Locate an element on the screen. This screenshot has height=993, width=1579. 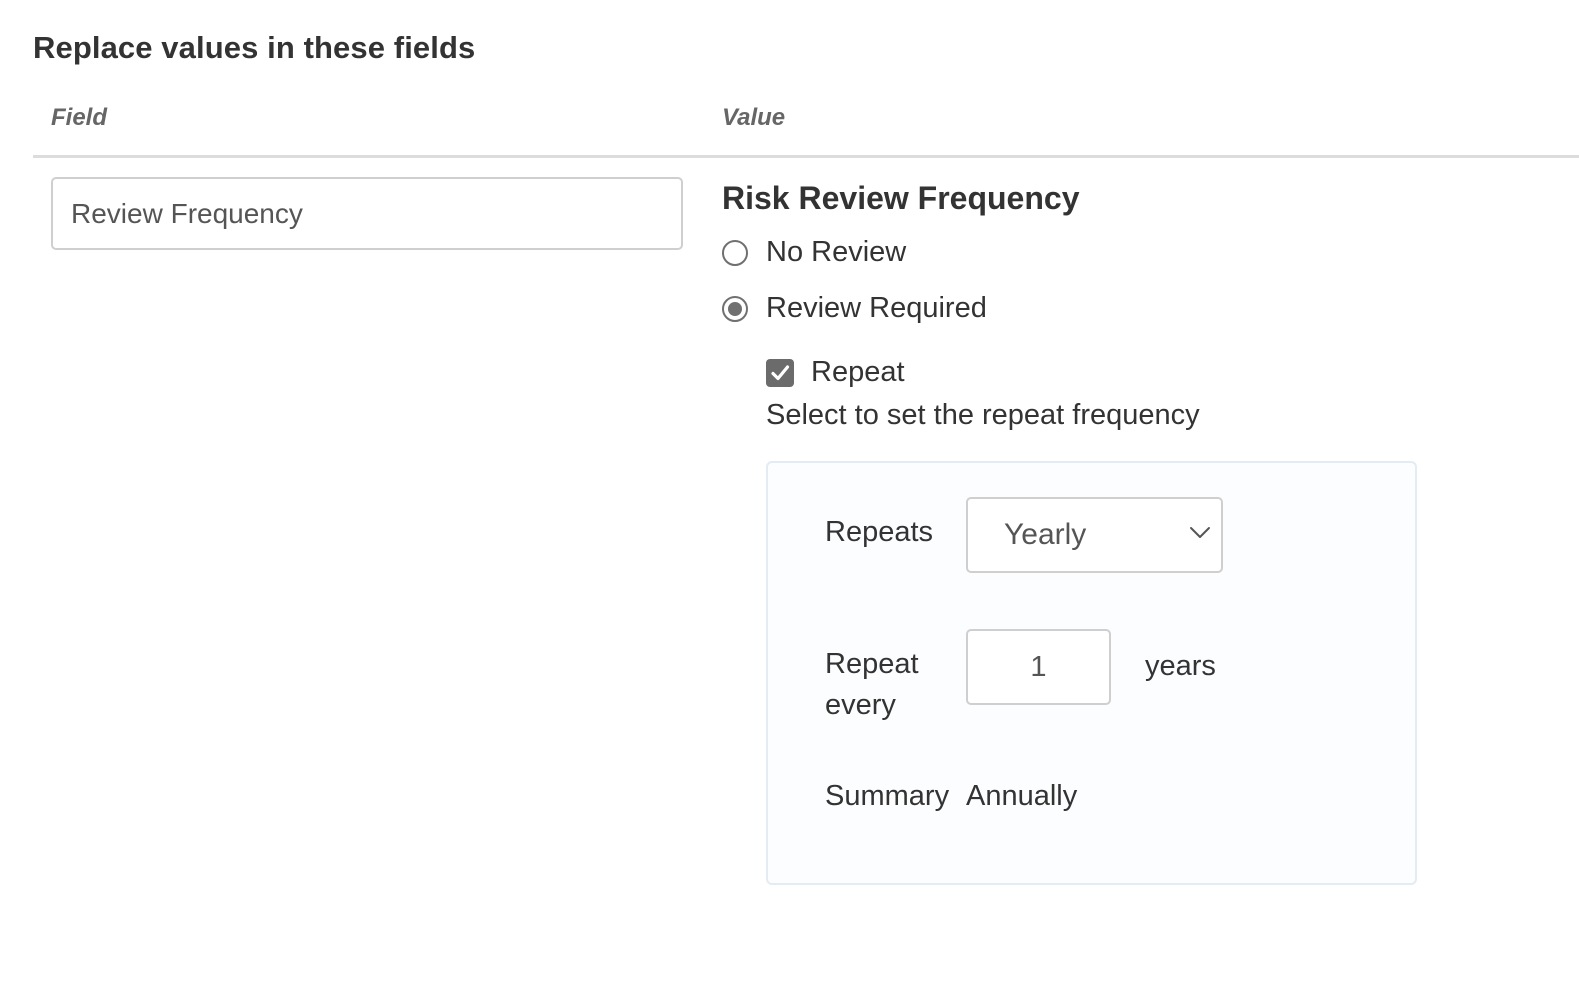
radio-button-unchecked is located at coordinates (735, 252).